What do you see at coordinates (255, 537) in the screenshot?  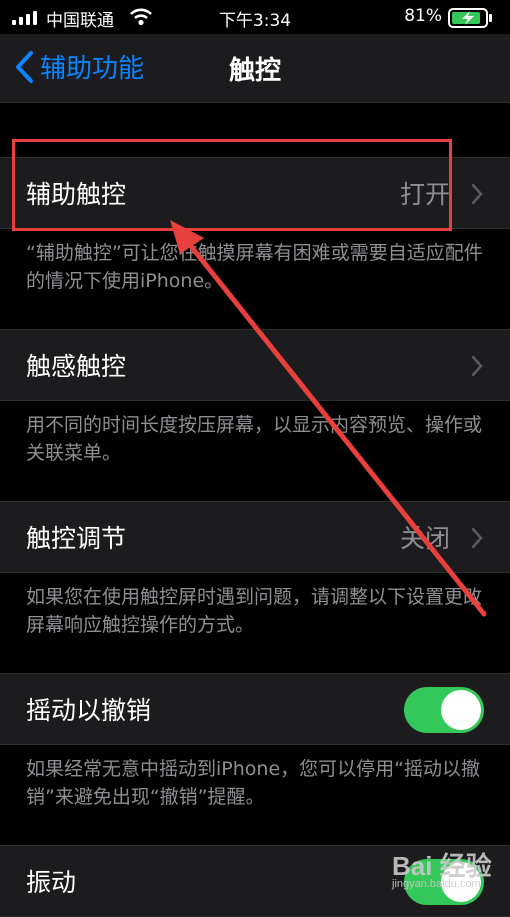 I see `touch-accommodations-row: 触控调节 关闭` at bounding box center [255, 537].